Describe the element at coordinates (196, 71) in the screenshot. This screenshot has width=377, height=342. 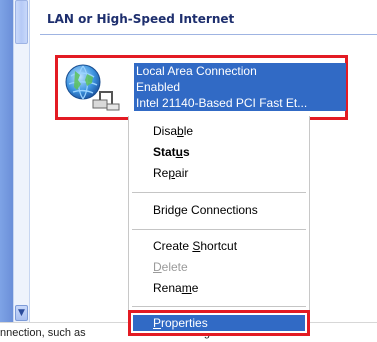
I see `connection-name: Local Area Connection` at that location.